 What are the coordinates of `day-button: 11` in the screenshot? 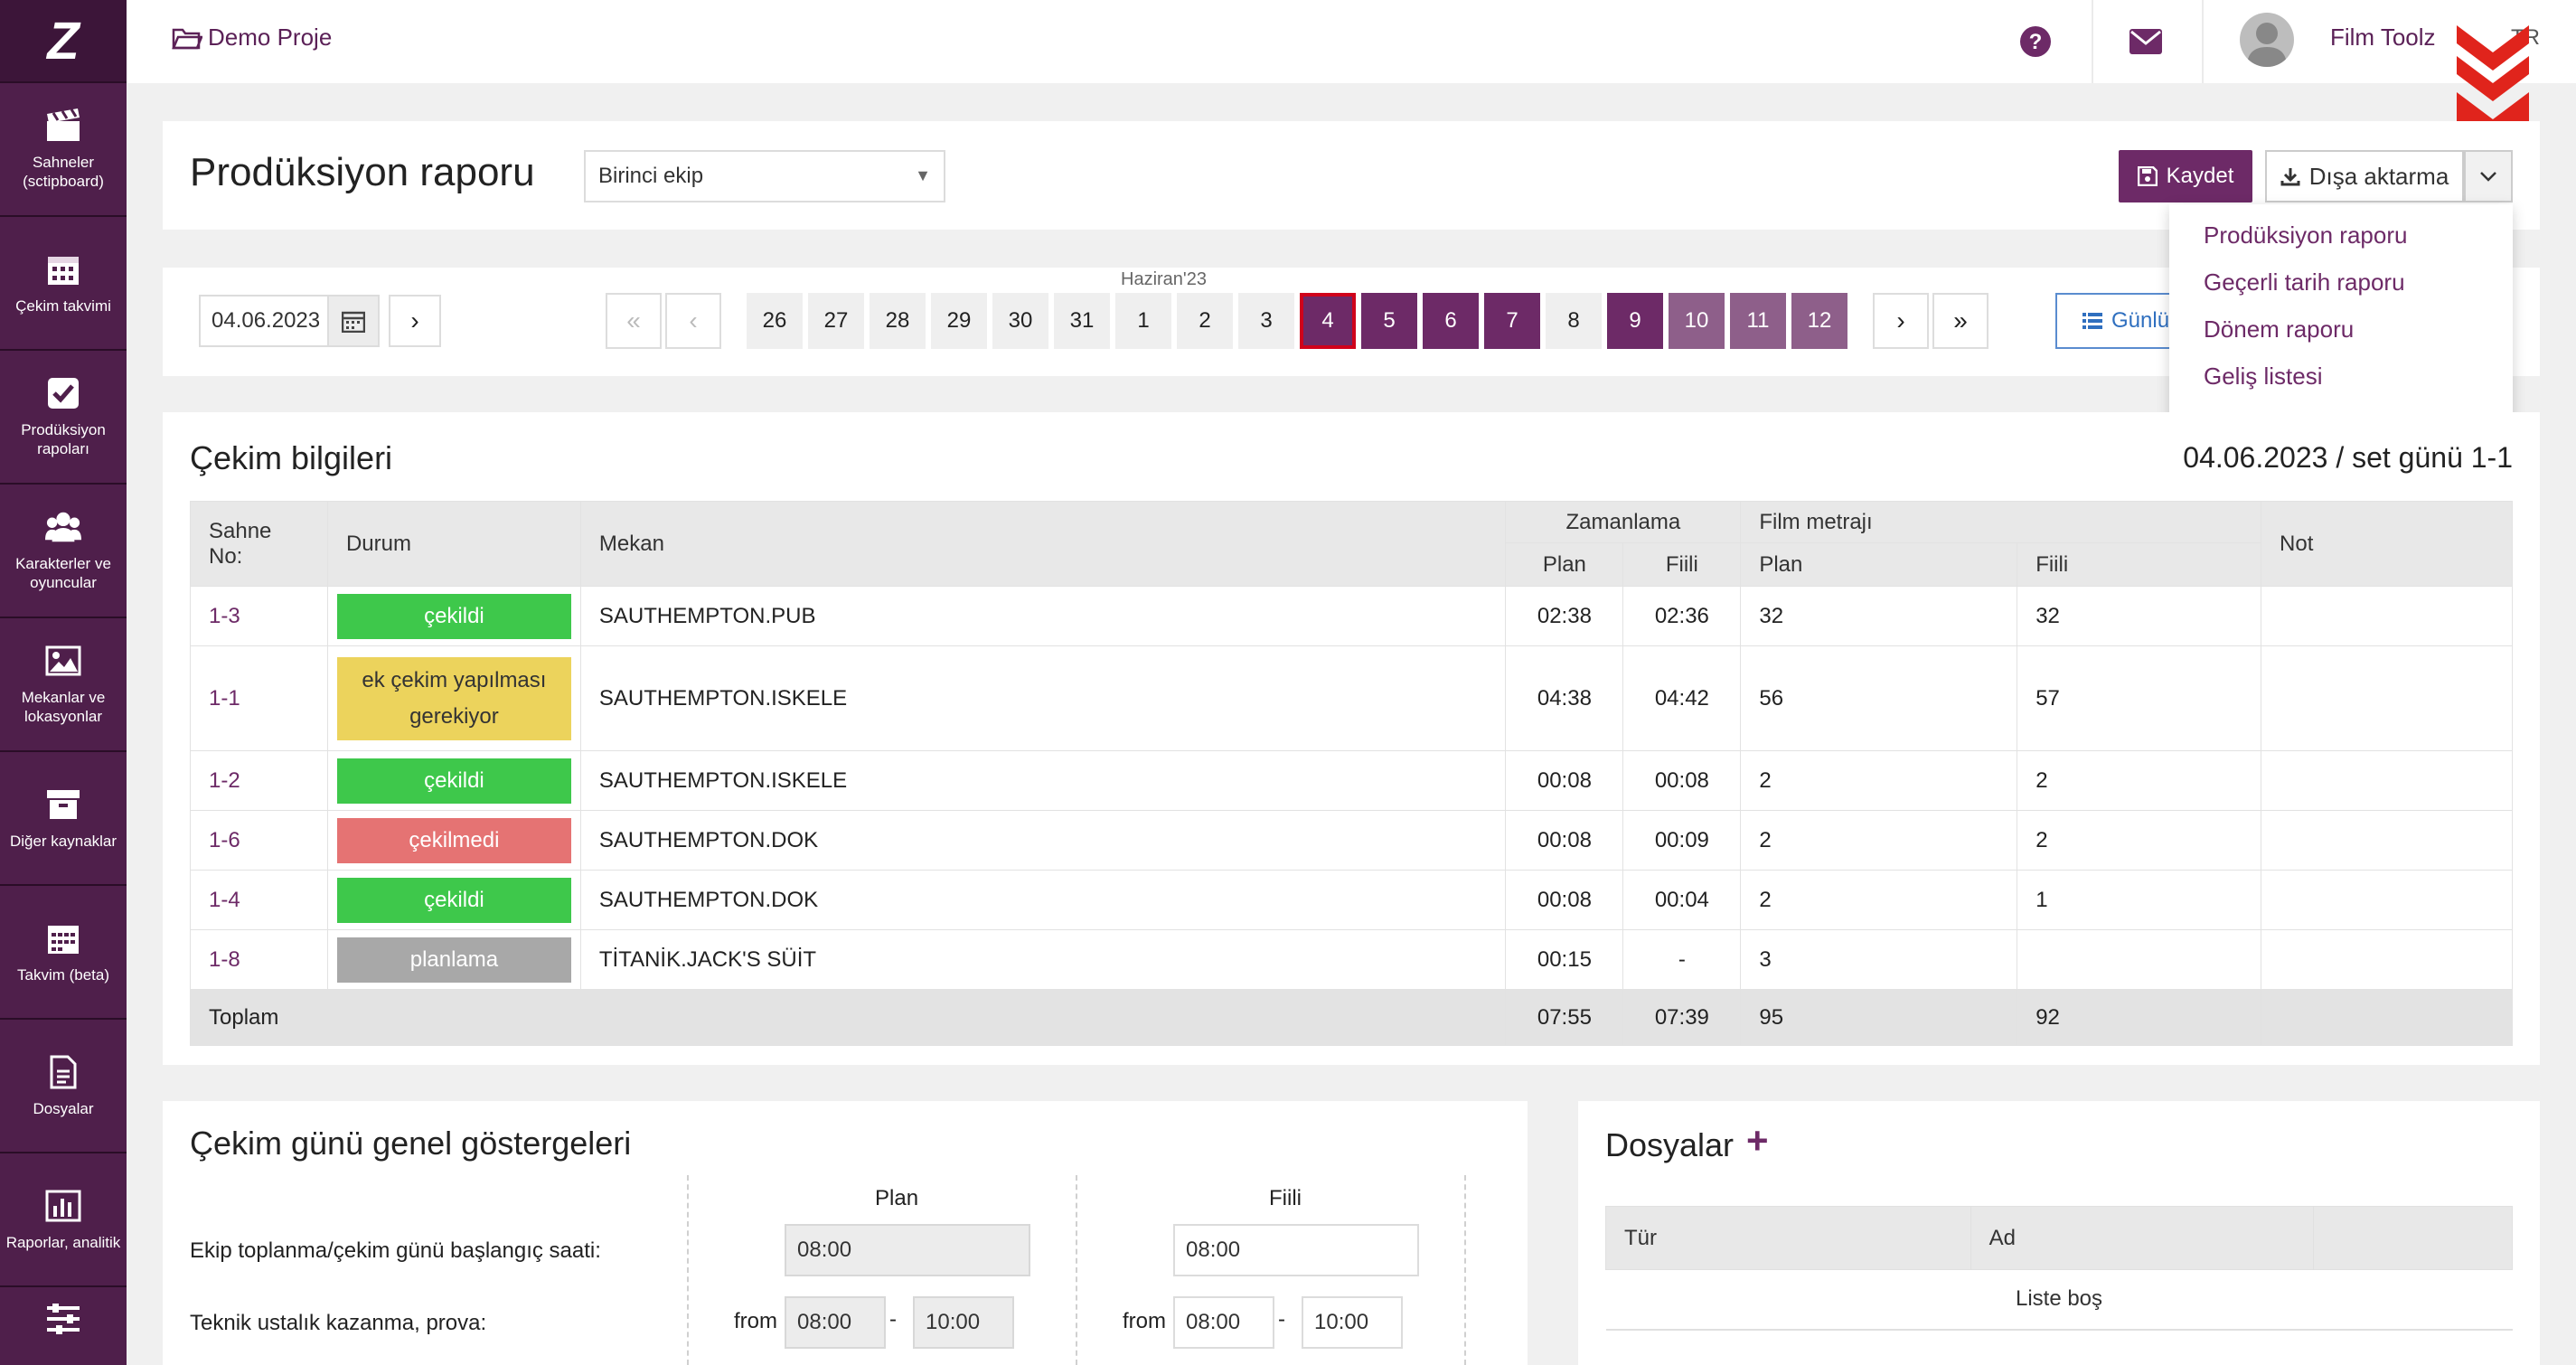 It's located at (1758, 321).